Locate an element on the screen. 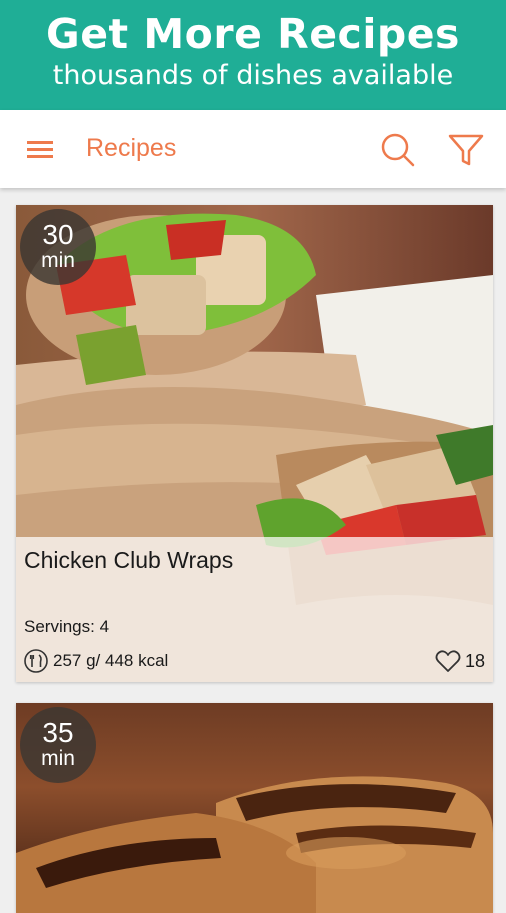  heart-icon is located at coordinates (448, 661).